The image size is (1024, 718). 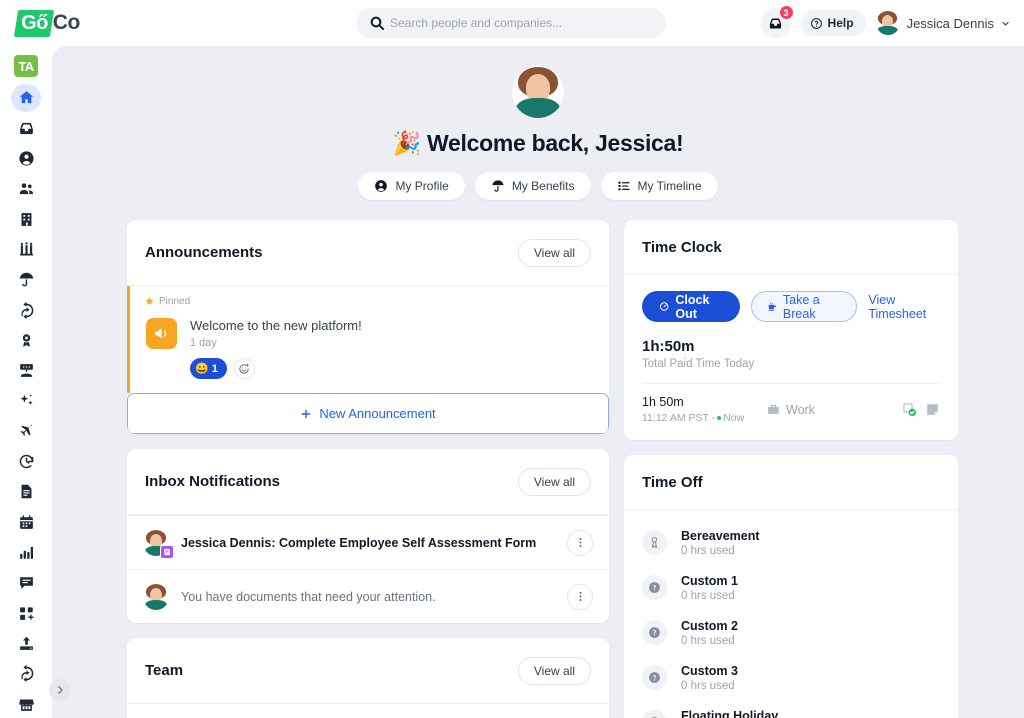 What do you see at coordinates (368, 413) in the screenshot?
I see `new-announcement-button: New Announcement` at bounding box center [368, 413].